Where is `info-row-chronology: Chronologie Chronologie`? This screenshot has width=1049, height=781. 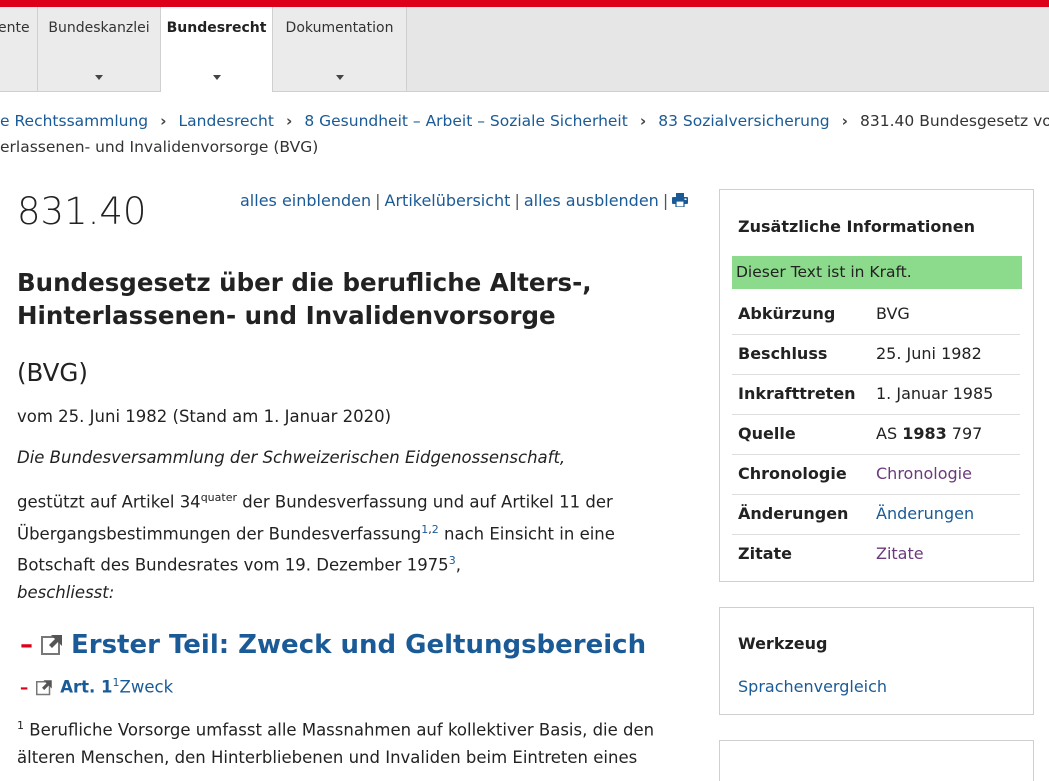 info-row-chronology: Chronologie Chronologie is located at coordinates (876, 475).